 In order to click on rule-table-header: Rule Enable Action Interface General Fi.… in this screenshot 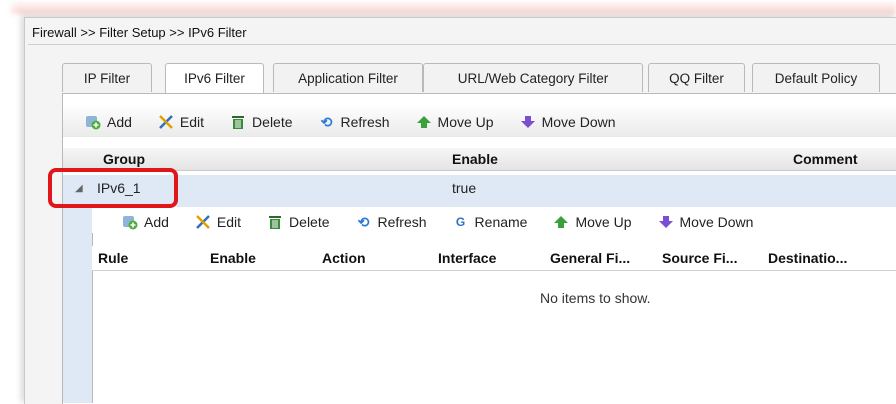, I will do `click(494, 258)`.